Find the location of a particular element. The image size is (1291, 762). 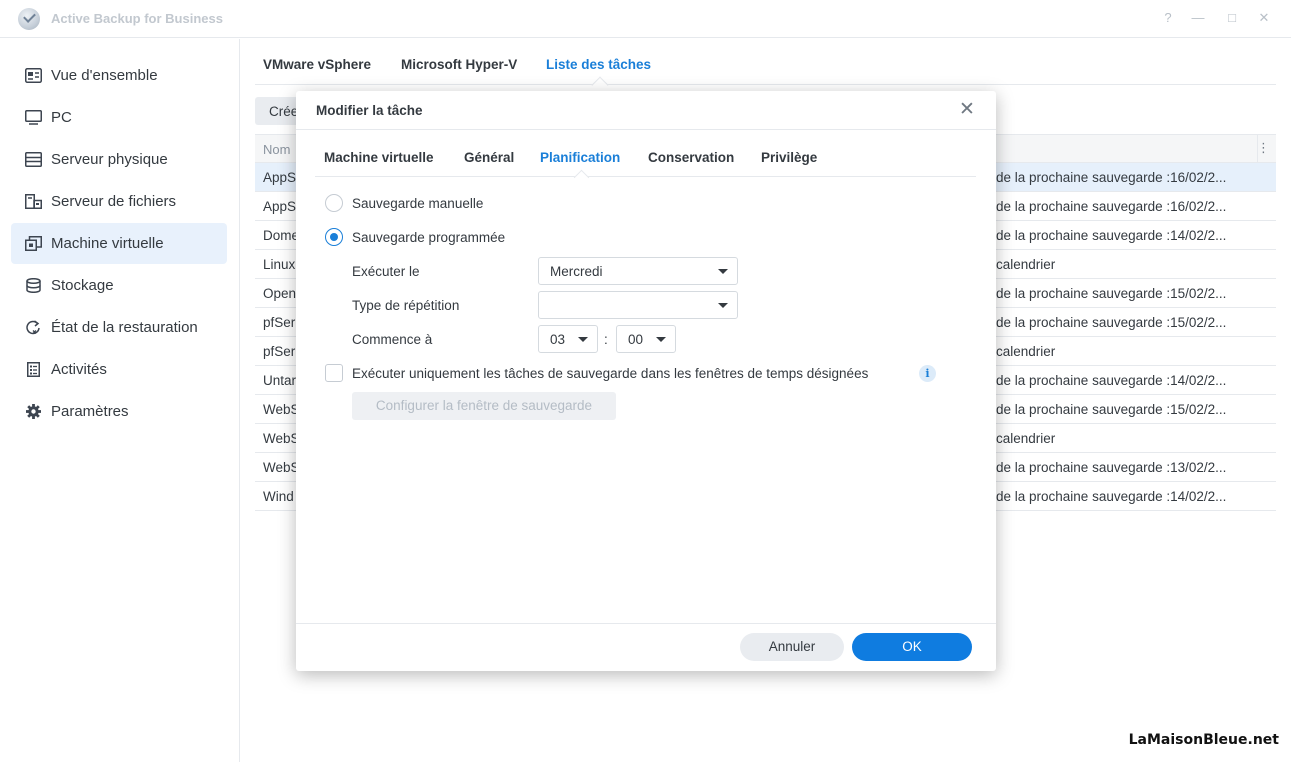

maximize-icon: □ is located at coordinates (1232, 18).